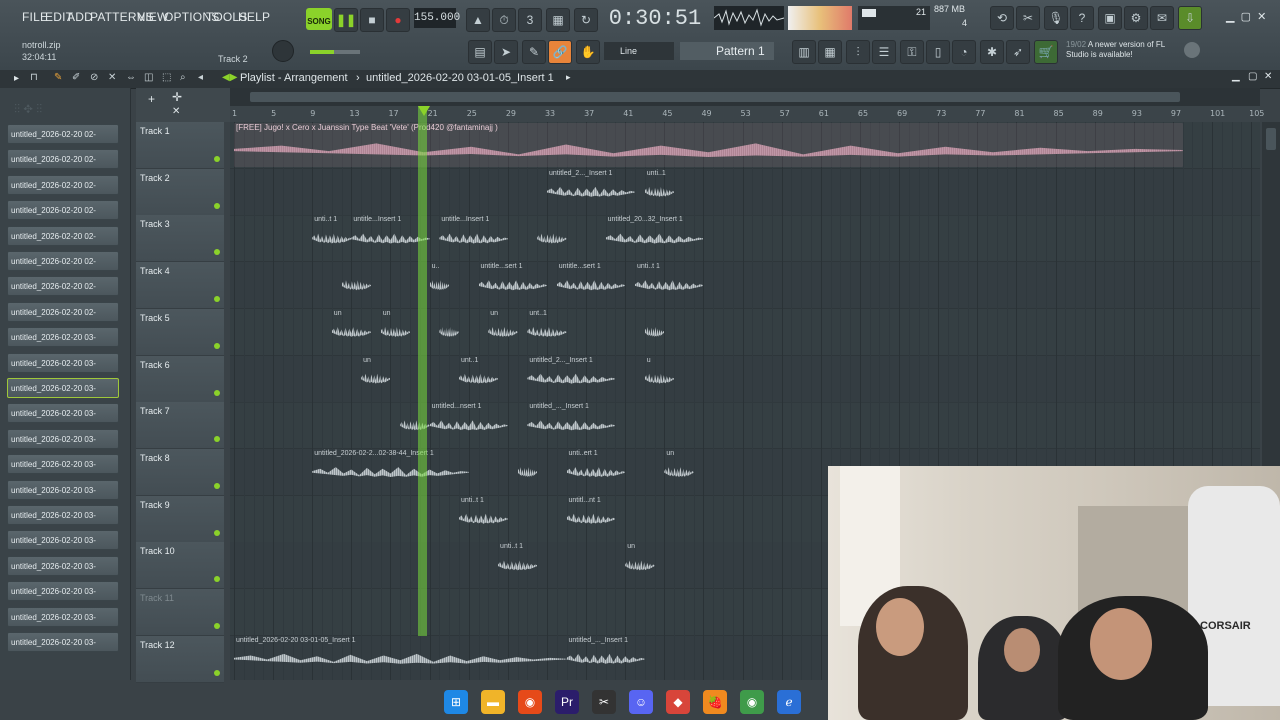 Image resolution: width=1280 pixels, height=720 pixels. I want to click on window-minimize-icon: ▁, so click(1236, 76).